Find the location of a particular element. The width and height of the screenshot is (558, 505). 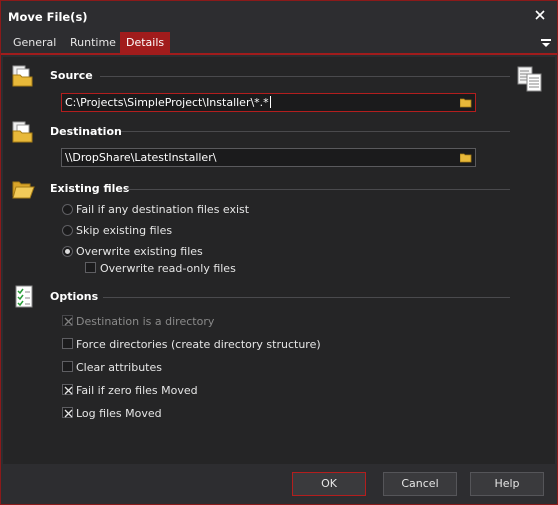

tab-bar: General Runtime Details is located at coordinates (279, 43).